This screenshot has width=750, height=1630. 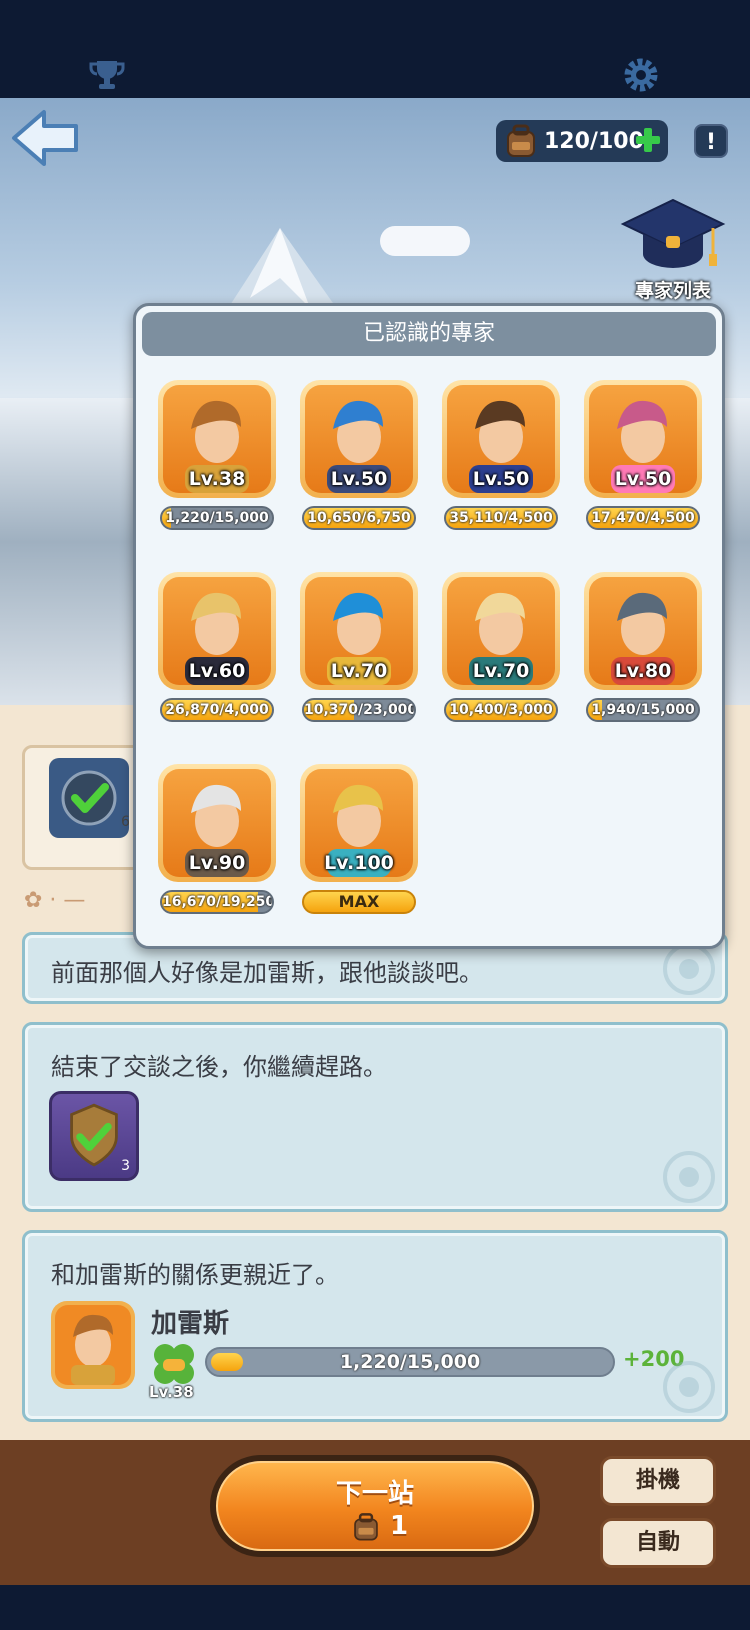 What do you see at coordinates (107, 75) in the screenshot?
I see `trophy-icon` at bounding box center [107, 75].